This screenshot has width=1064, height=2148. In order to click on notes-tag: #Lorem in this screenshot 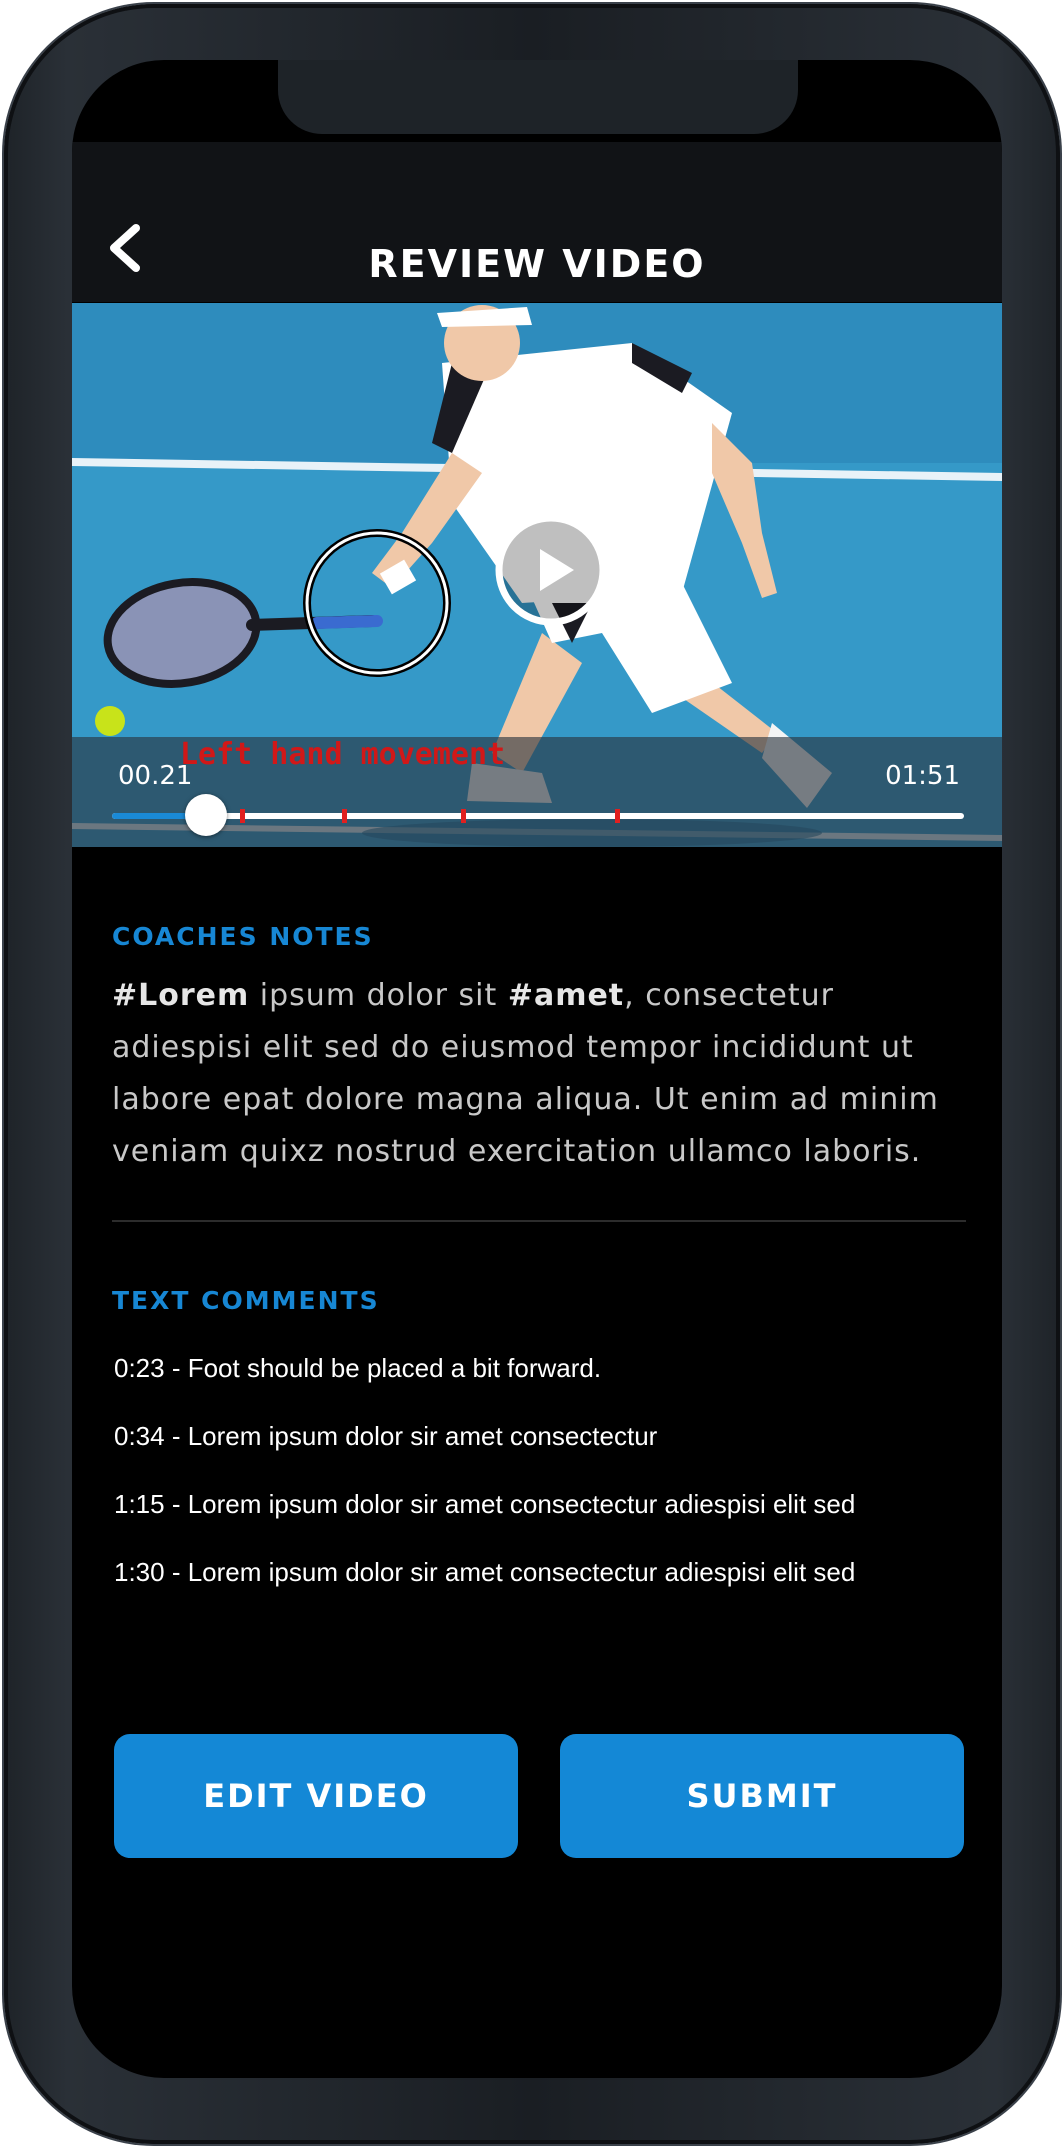, I will do `click(181, 995)`.